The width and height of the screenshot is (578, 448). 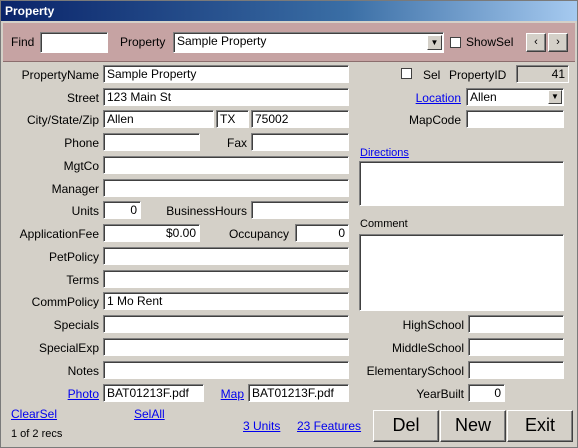 What do you see at coordinates (483, 97) in the screenshot?
I see `location-select-value: Allen` at bounding box center [483, 97].